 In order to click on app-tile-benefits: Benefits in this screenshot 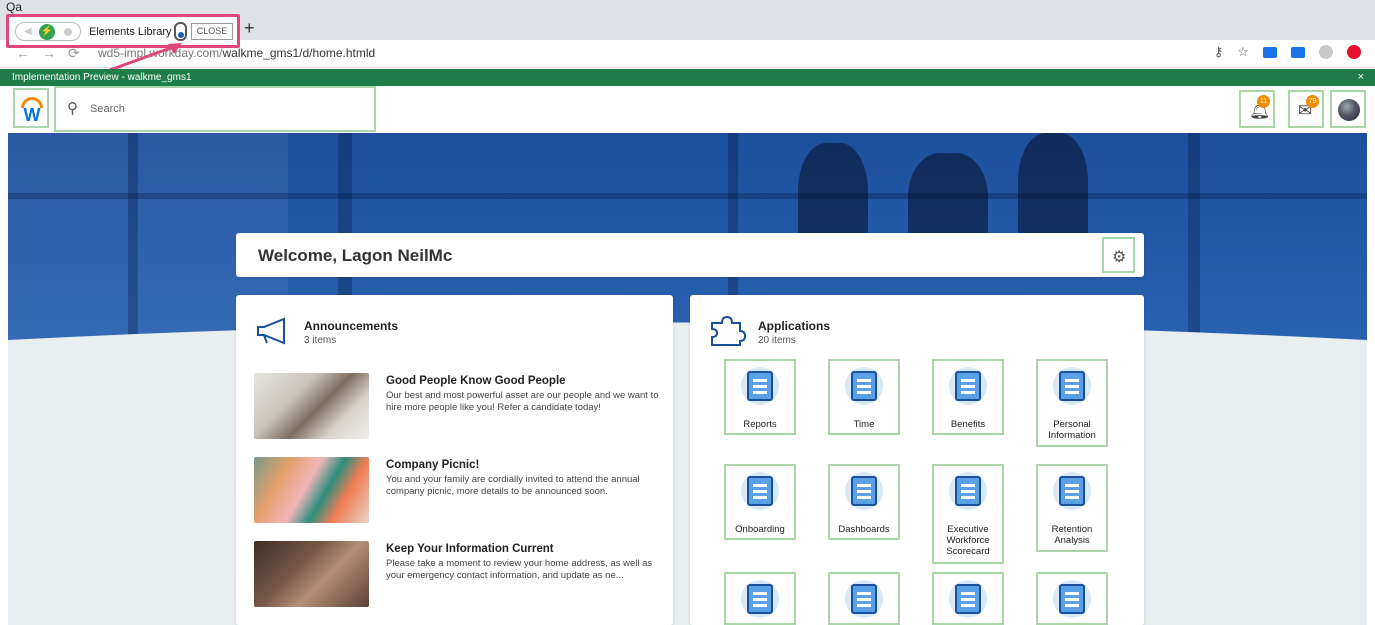, I will do `click(968, 397)`.